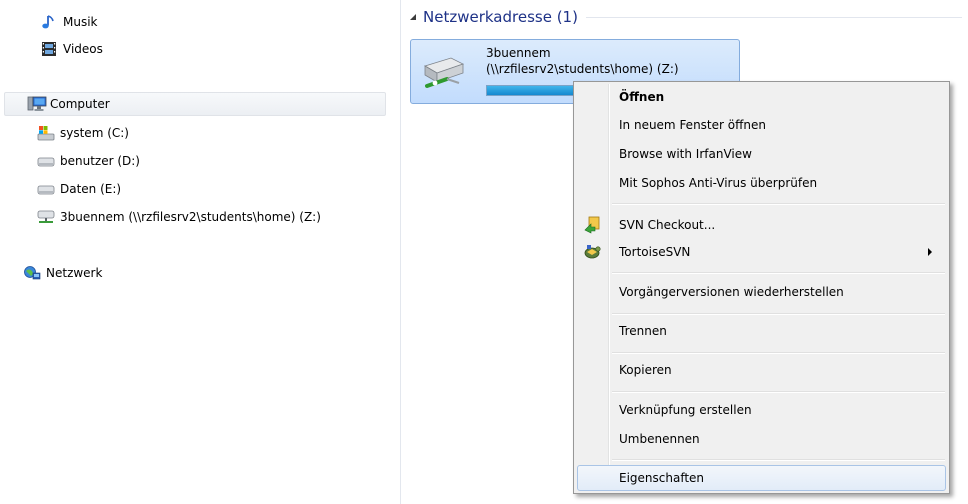 The height and width of the screenshot is (504, 968). Describe the element at coordinates (761, 331) in the screenshot. I see `menu-item-disconnect: Trennen` at that location.